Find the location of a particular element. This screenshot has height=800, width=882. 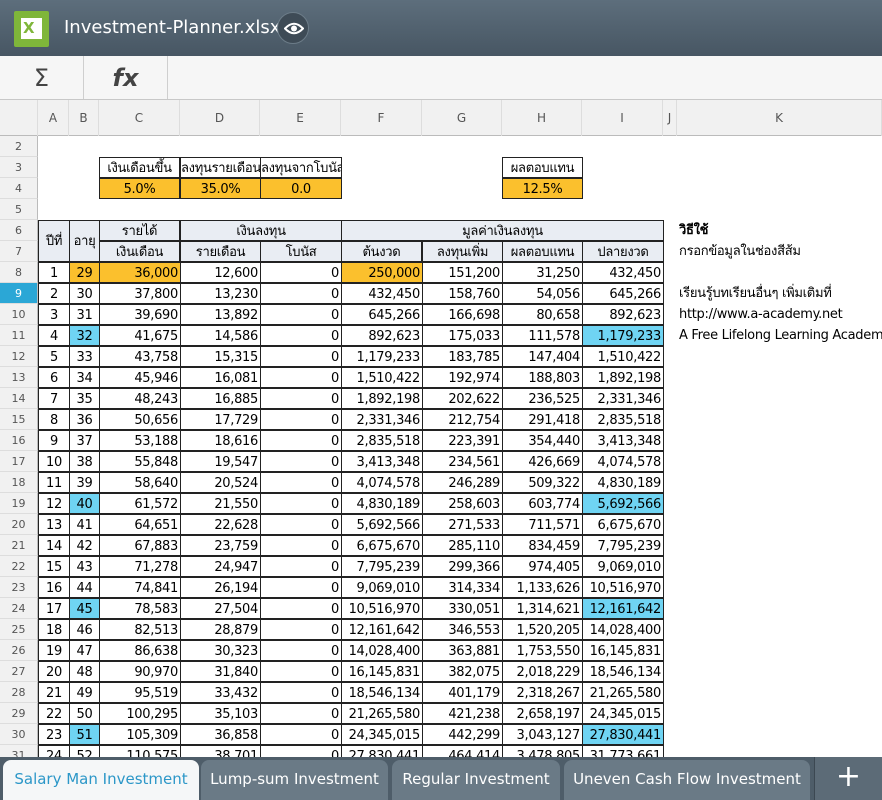

table-cell-mon: 20,524 is located at coordinates (220, 482).